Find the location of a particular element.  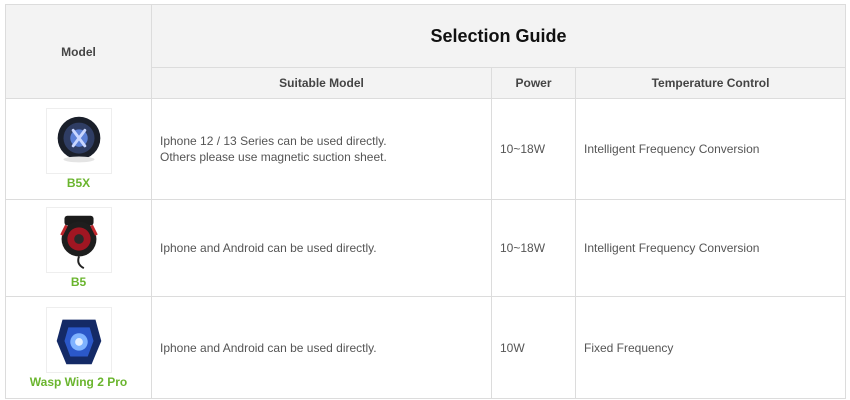

suitable-model-header: Suitable Model is located at coordinates (321, 83).